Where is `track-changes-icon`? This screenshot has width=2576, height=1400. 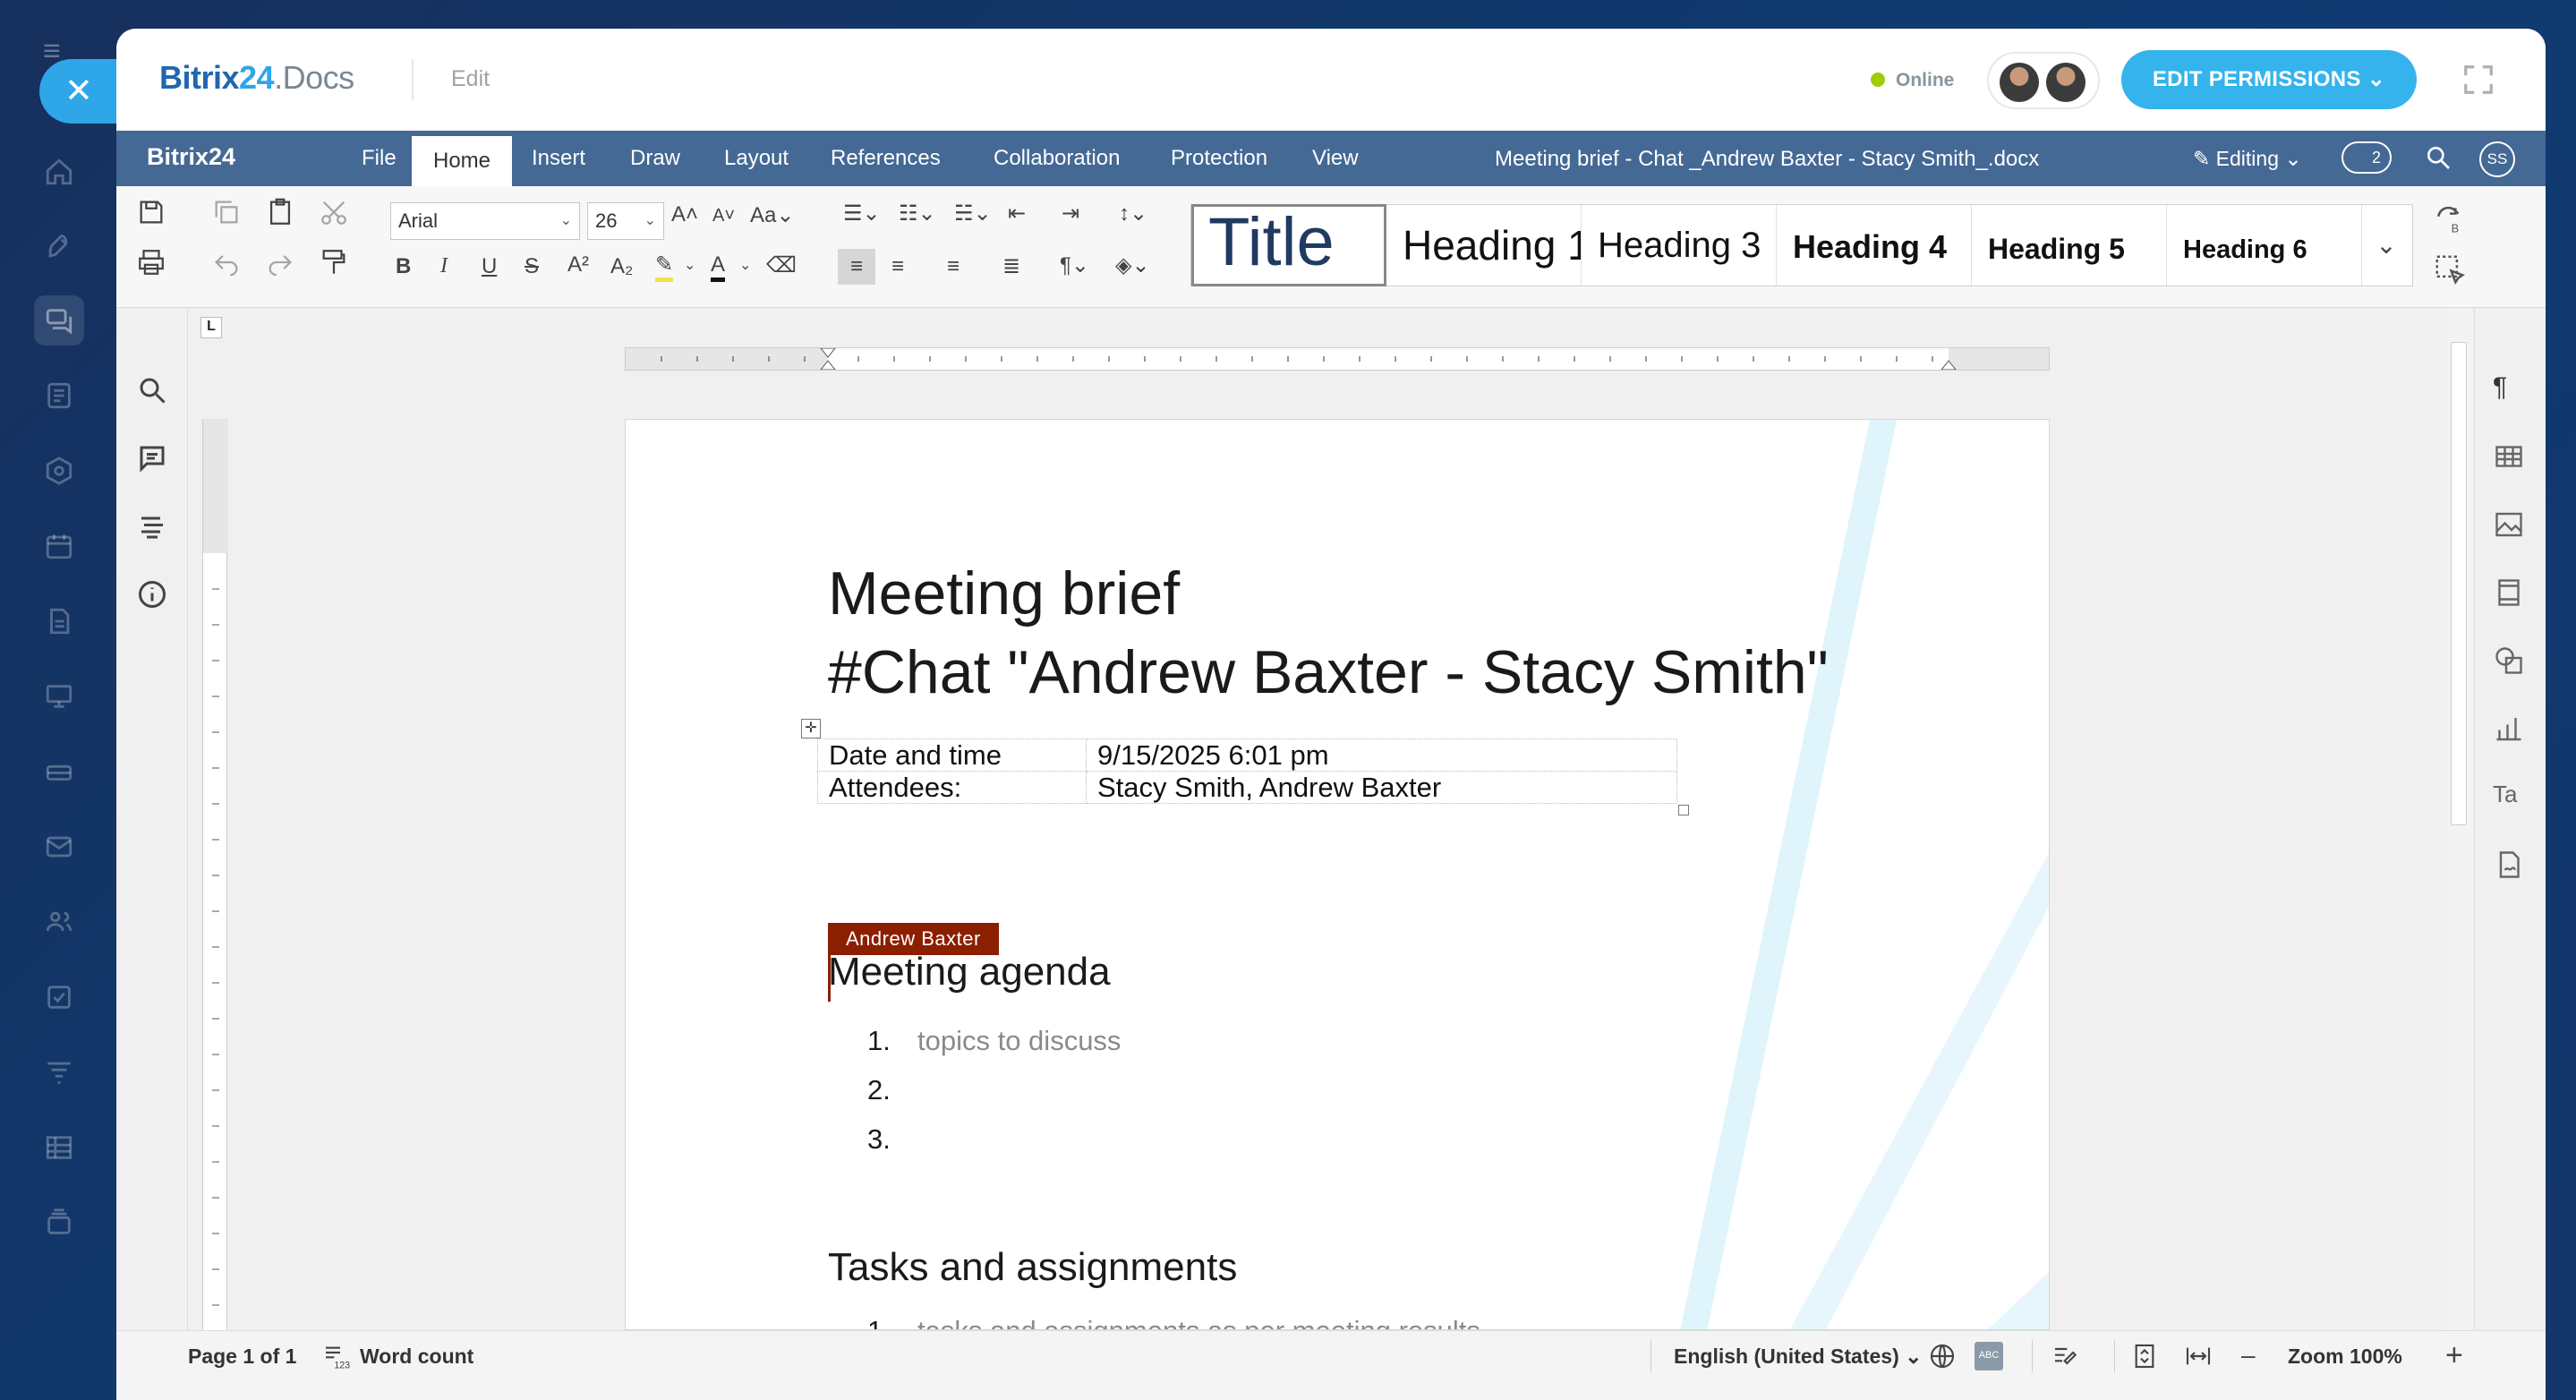
track-changes-icon is located at coordinates (2065, 1356).